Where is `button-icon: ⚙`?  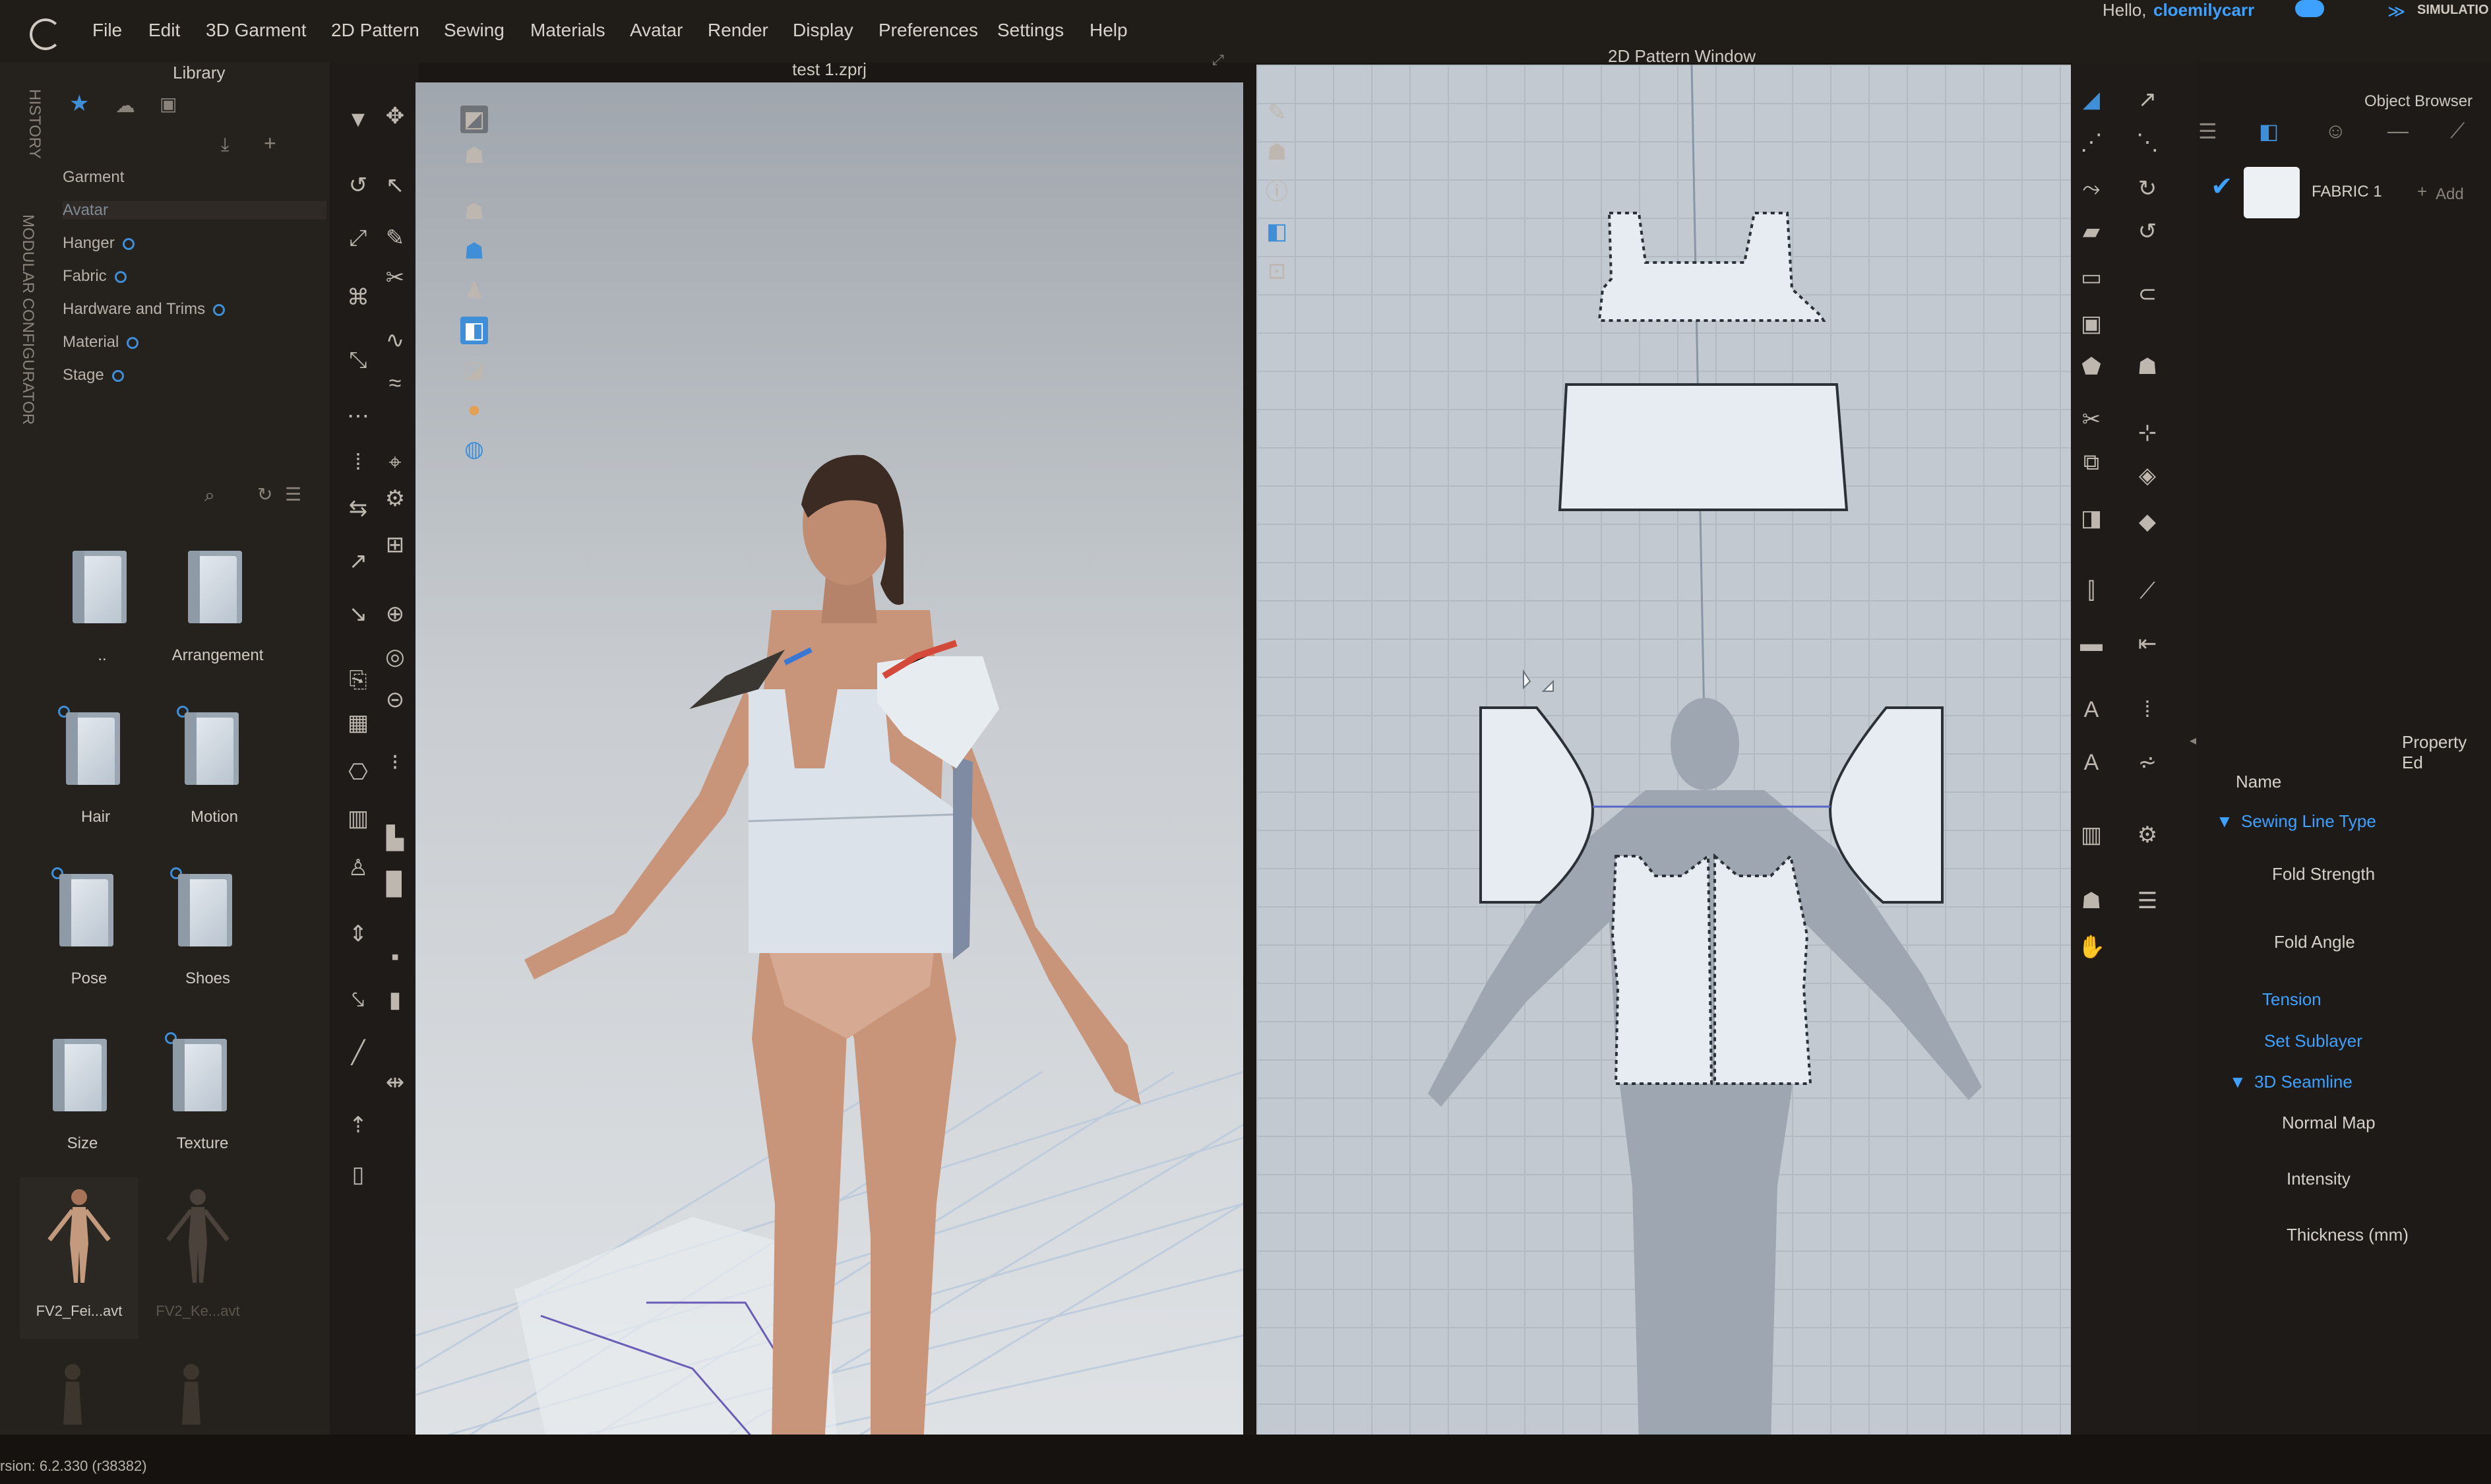 button-icon: ⚙ is located at coordinates (395, 499).